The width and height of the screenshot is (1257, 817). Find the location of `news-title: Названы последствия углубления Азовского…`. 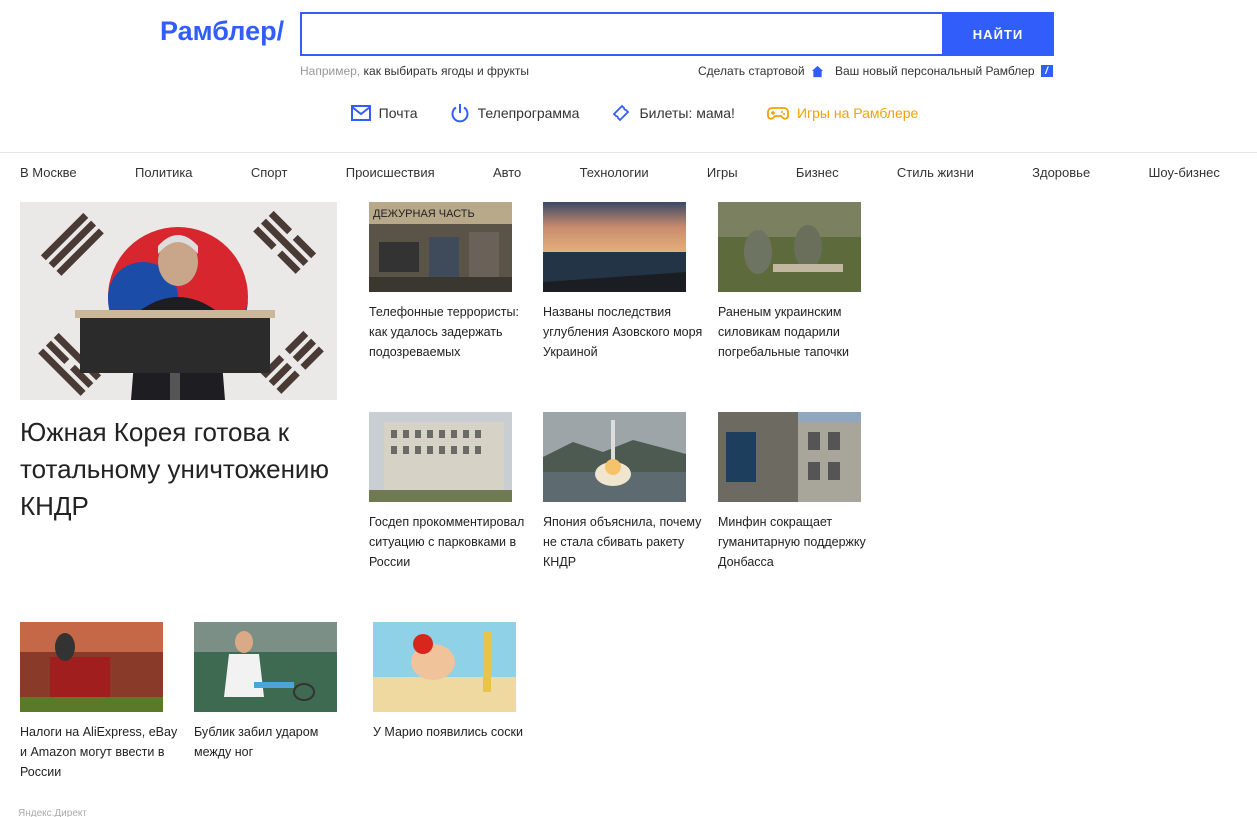

news-title: Названы последствия углубления Азовского… is located at coordinates (623, 332).